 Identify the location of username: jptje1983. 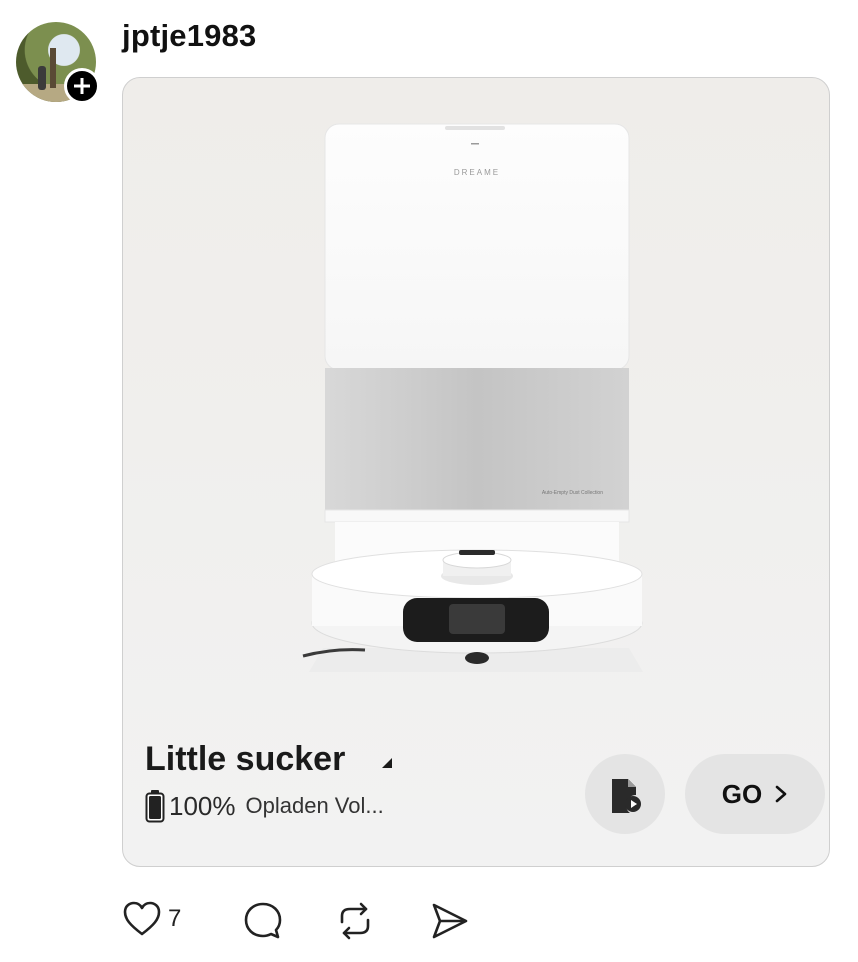
(189, 36).